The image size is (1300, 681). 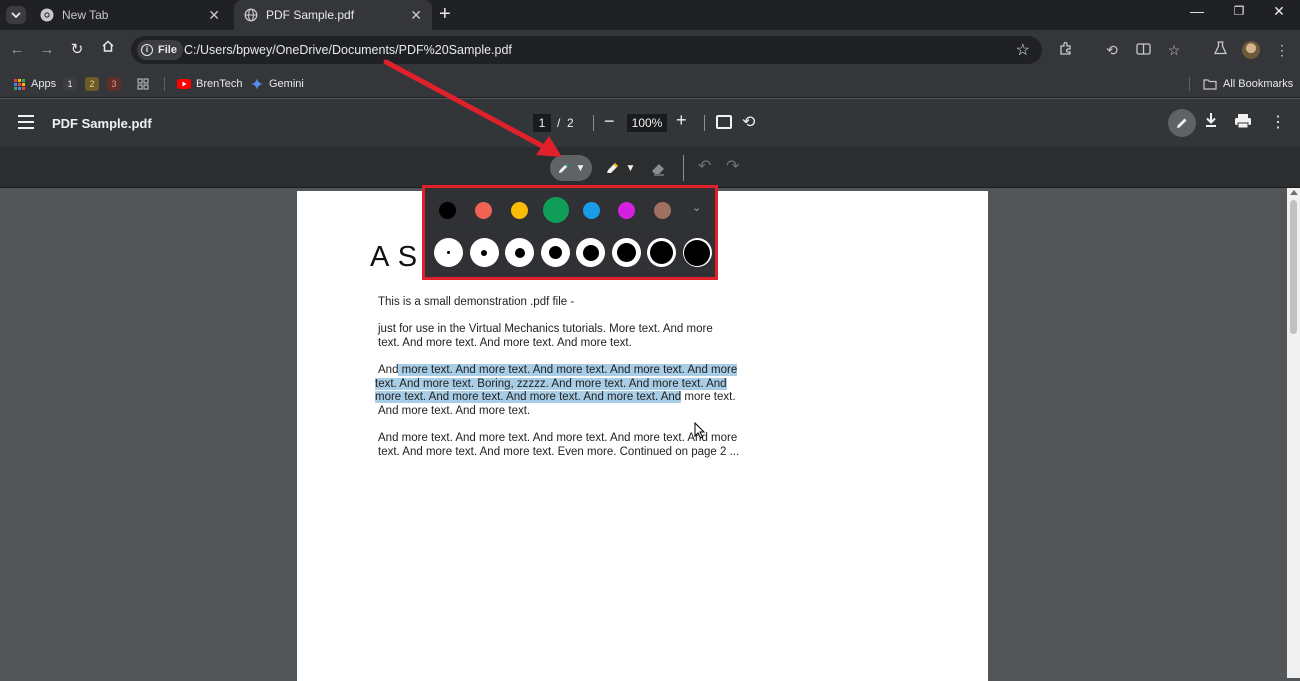 I want to click on bookmark-brentech: BrenTech, so click(x=209, y=84).